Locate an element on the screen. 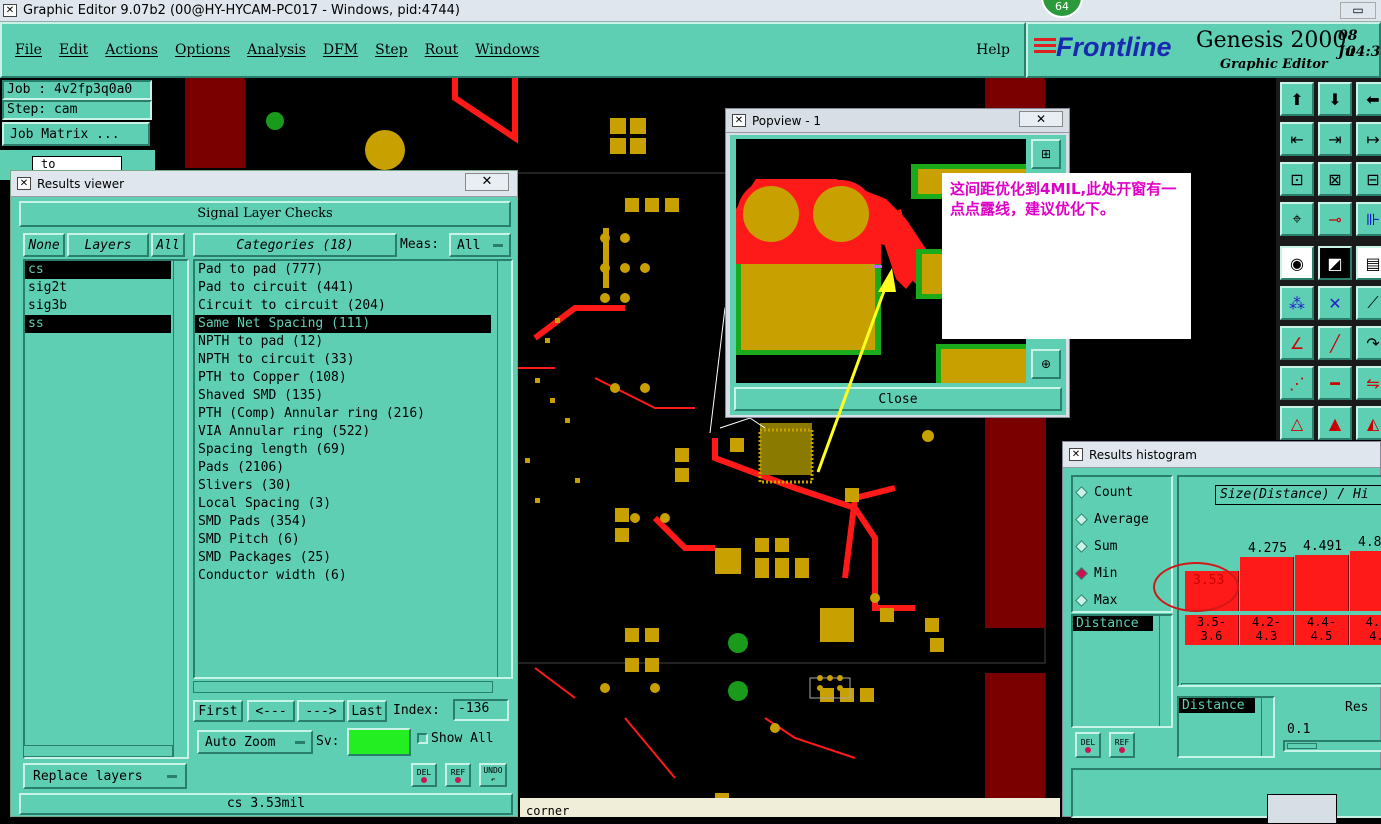  net-extra-icon: ⟋ is located at coordinates (1368, 303).